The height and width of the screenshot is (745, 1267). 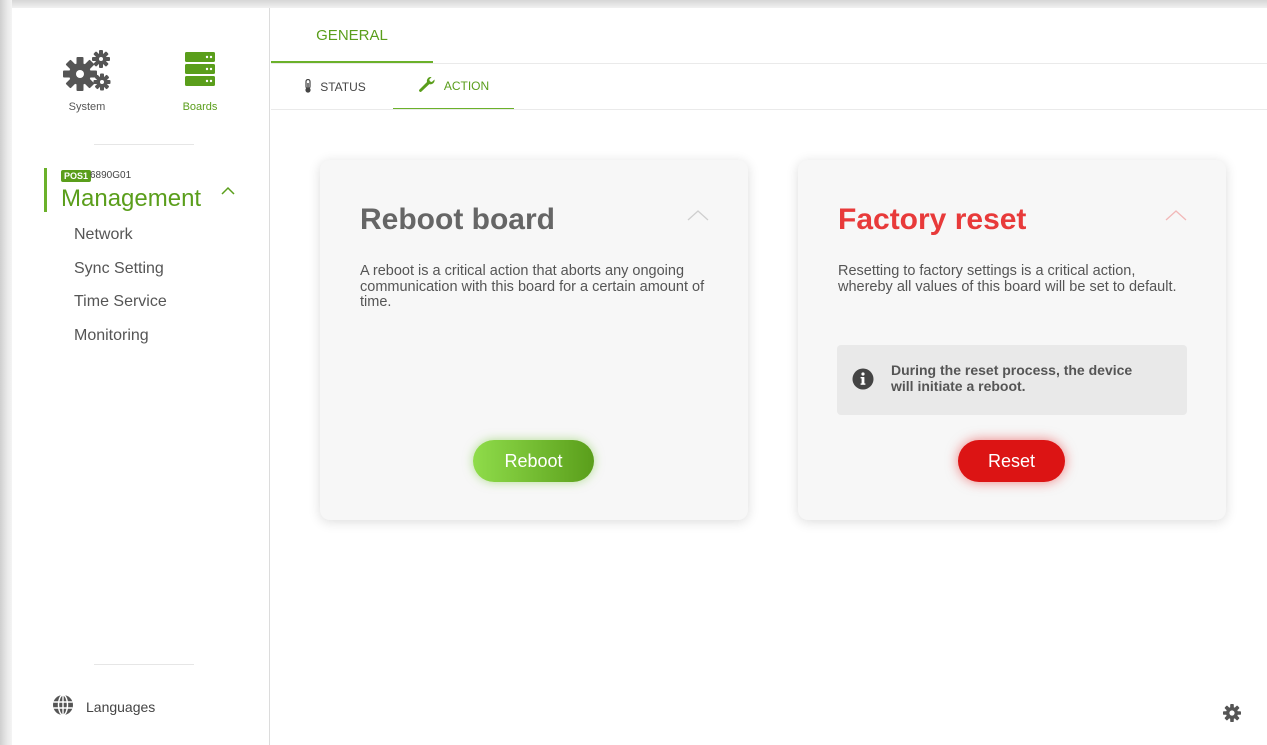 I want to click on management-title: Management, so click(x=131, y=198).